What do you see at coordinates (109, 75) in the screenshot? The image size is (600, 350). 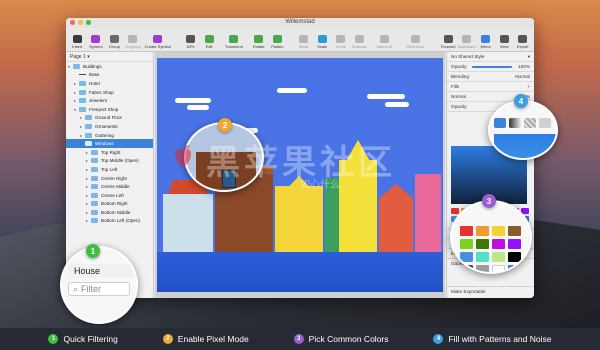 I see `layer-item: Base` at bounding box center [109, 75].